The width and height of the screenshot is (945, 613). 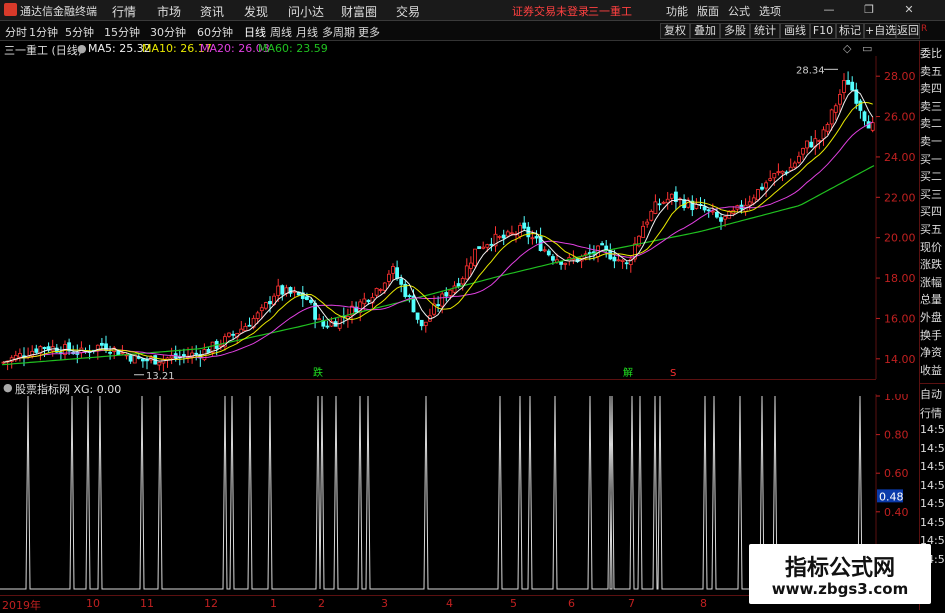 What do you see at coordinates (932, 159) in the screenshot?
I see `side-label-6: 买一` at bounding box center [932, 159].